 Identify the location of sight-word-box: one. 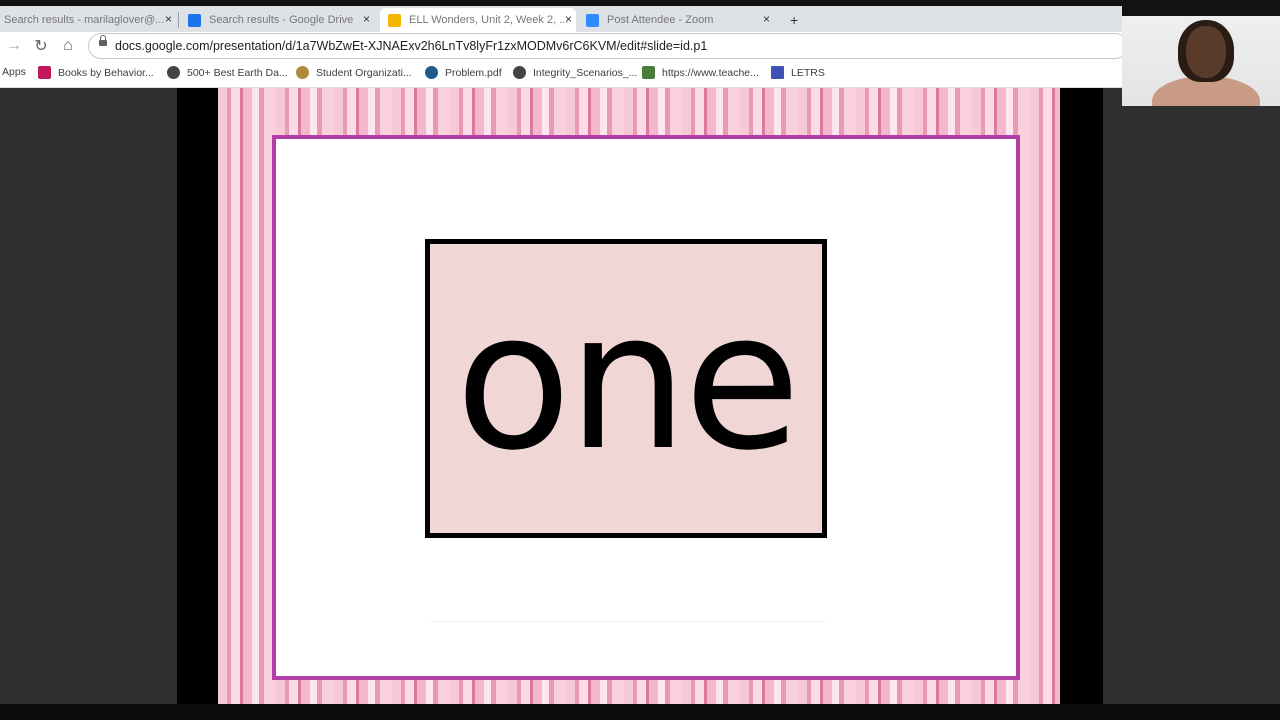
(626, 388).